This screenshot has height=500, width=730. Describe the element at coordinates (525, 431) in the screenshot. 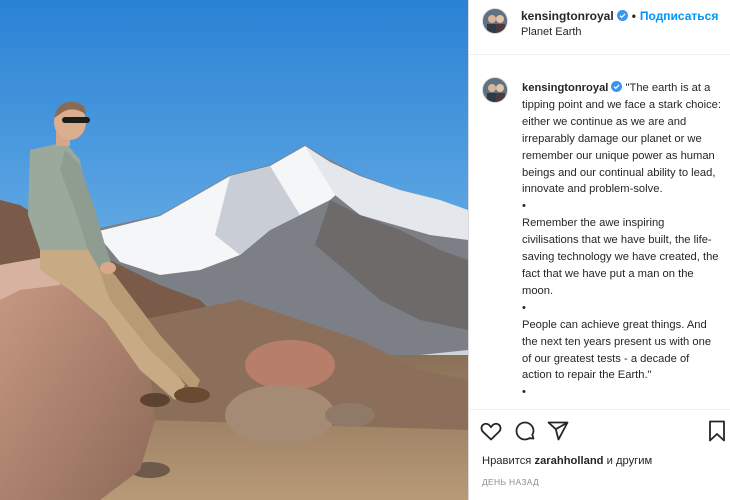

I see `comment-bubble-icon` at that location.